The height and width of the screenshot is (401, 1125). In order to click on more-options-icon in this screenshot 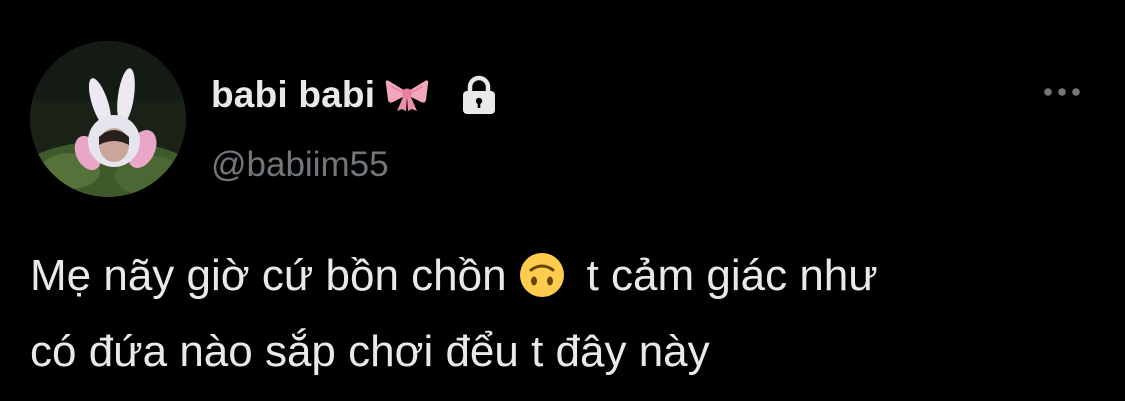, I will do `click(1062, 92)`.